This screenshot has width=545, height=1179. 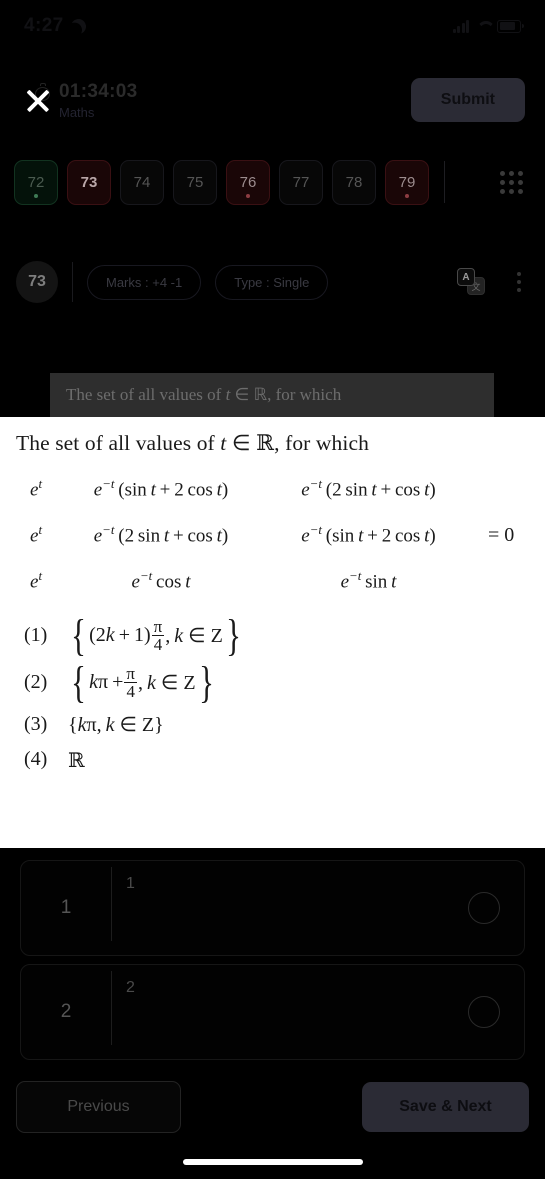 What do you see at coordinates (272, 100) in the screenshot?
I see `app-header: 01:34:03 Maths Submit` at bounding box center [272, 100].